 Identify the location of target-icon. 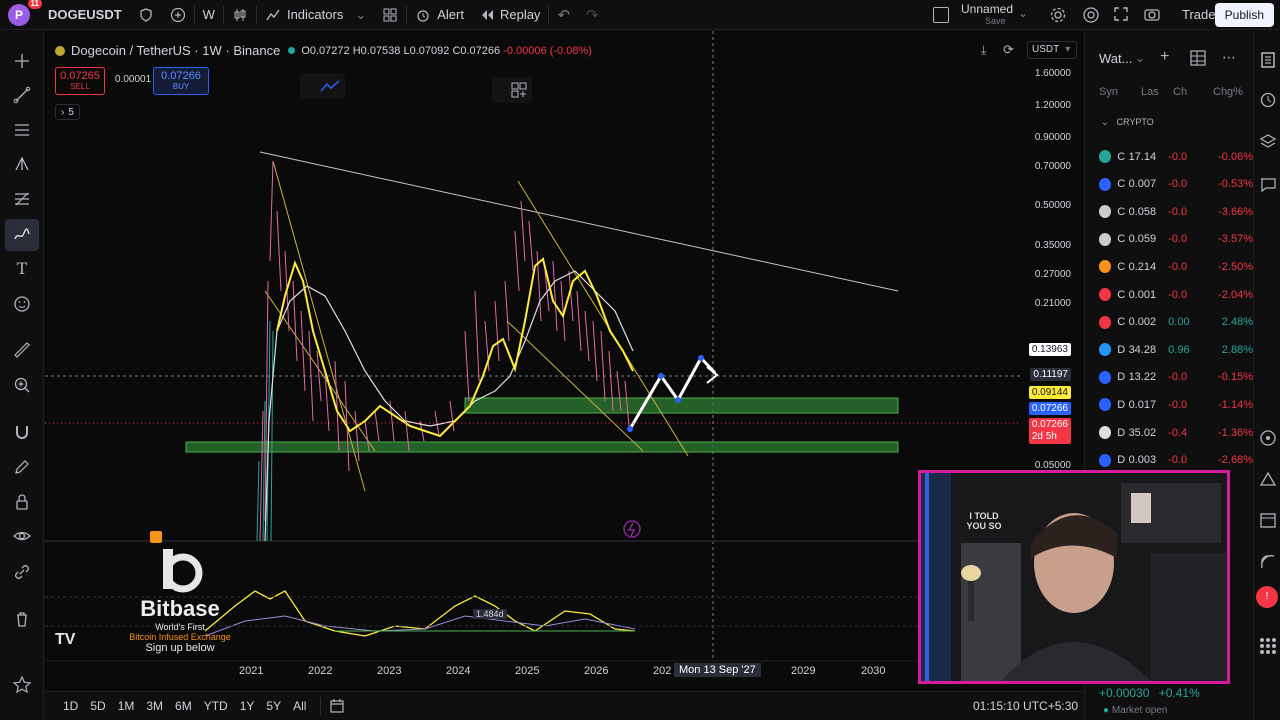
(1268, 438).